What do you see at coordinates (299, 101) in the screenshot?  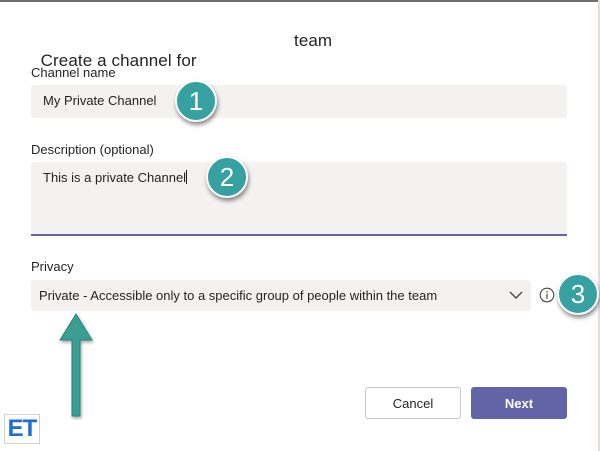 I see `channel-name-input: My Private Channel` at bounding box center [299, 101].